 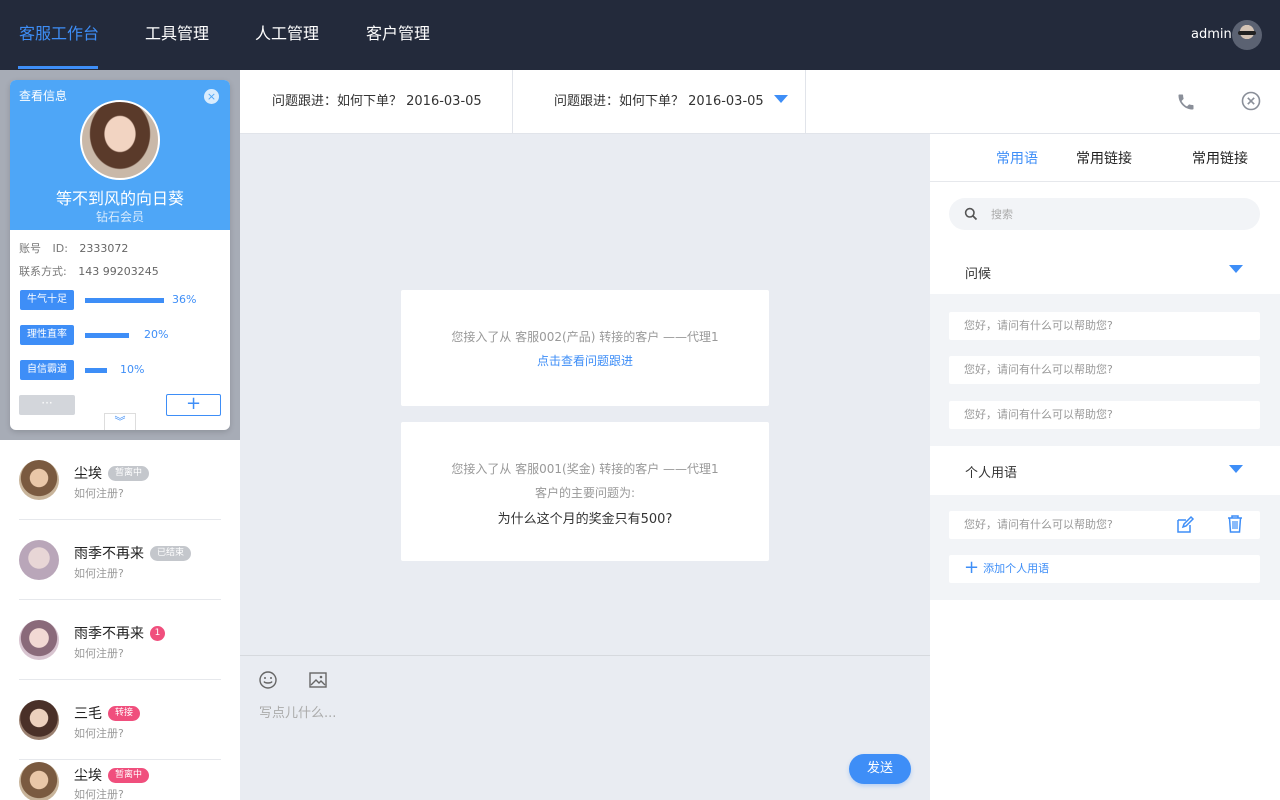 I want to click on emoji-icon, so click(x=268, y=680).